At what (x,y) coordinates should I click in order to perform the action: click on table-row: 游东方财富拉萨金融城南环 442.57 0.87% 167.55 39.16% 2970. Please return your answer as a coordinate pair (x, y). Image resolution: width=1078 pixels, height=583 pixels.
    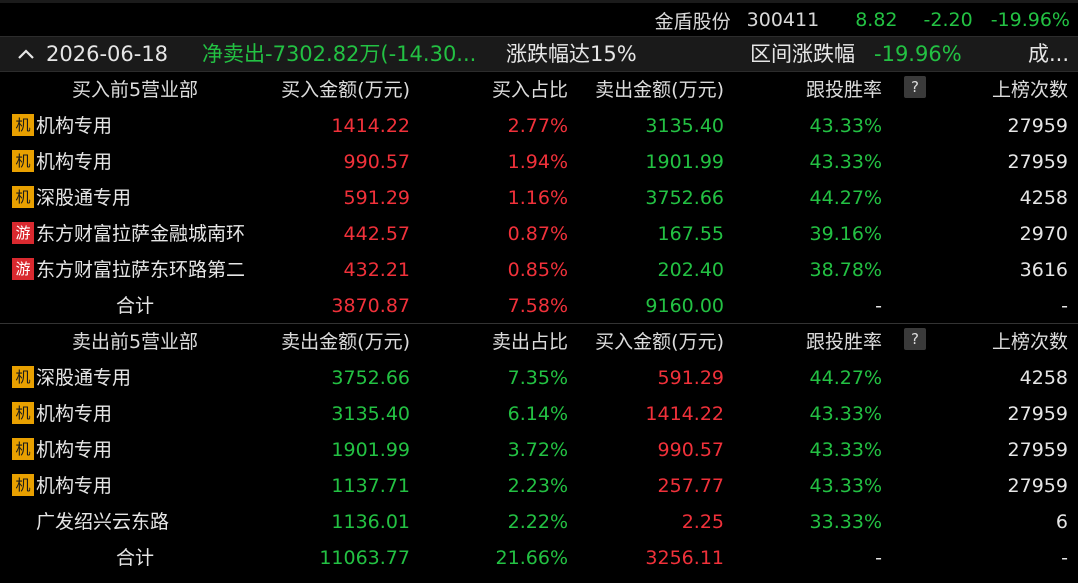
    Looking at the image, I should click on (539, 234).